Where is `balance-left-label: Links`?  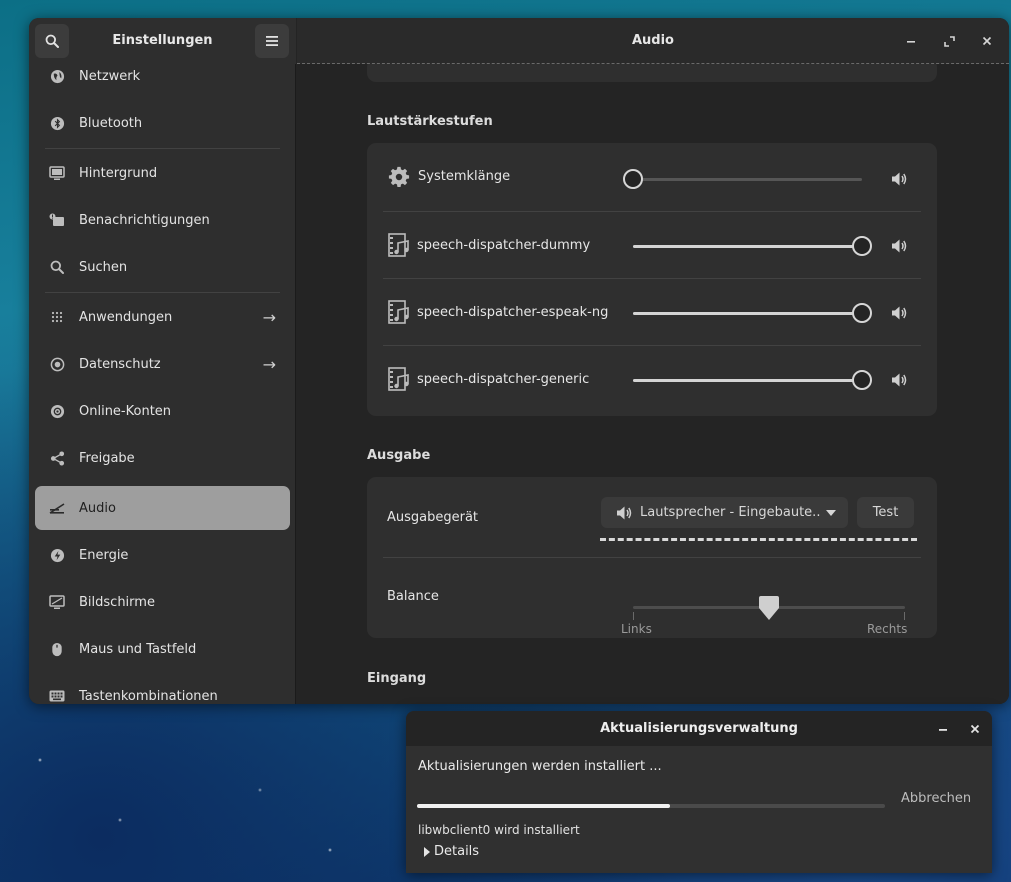 balance-left-label: Links is located at coordinates (636, 629).